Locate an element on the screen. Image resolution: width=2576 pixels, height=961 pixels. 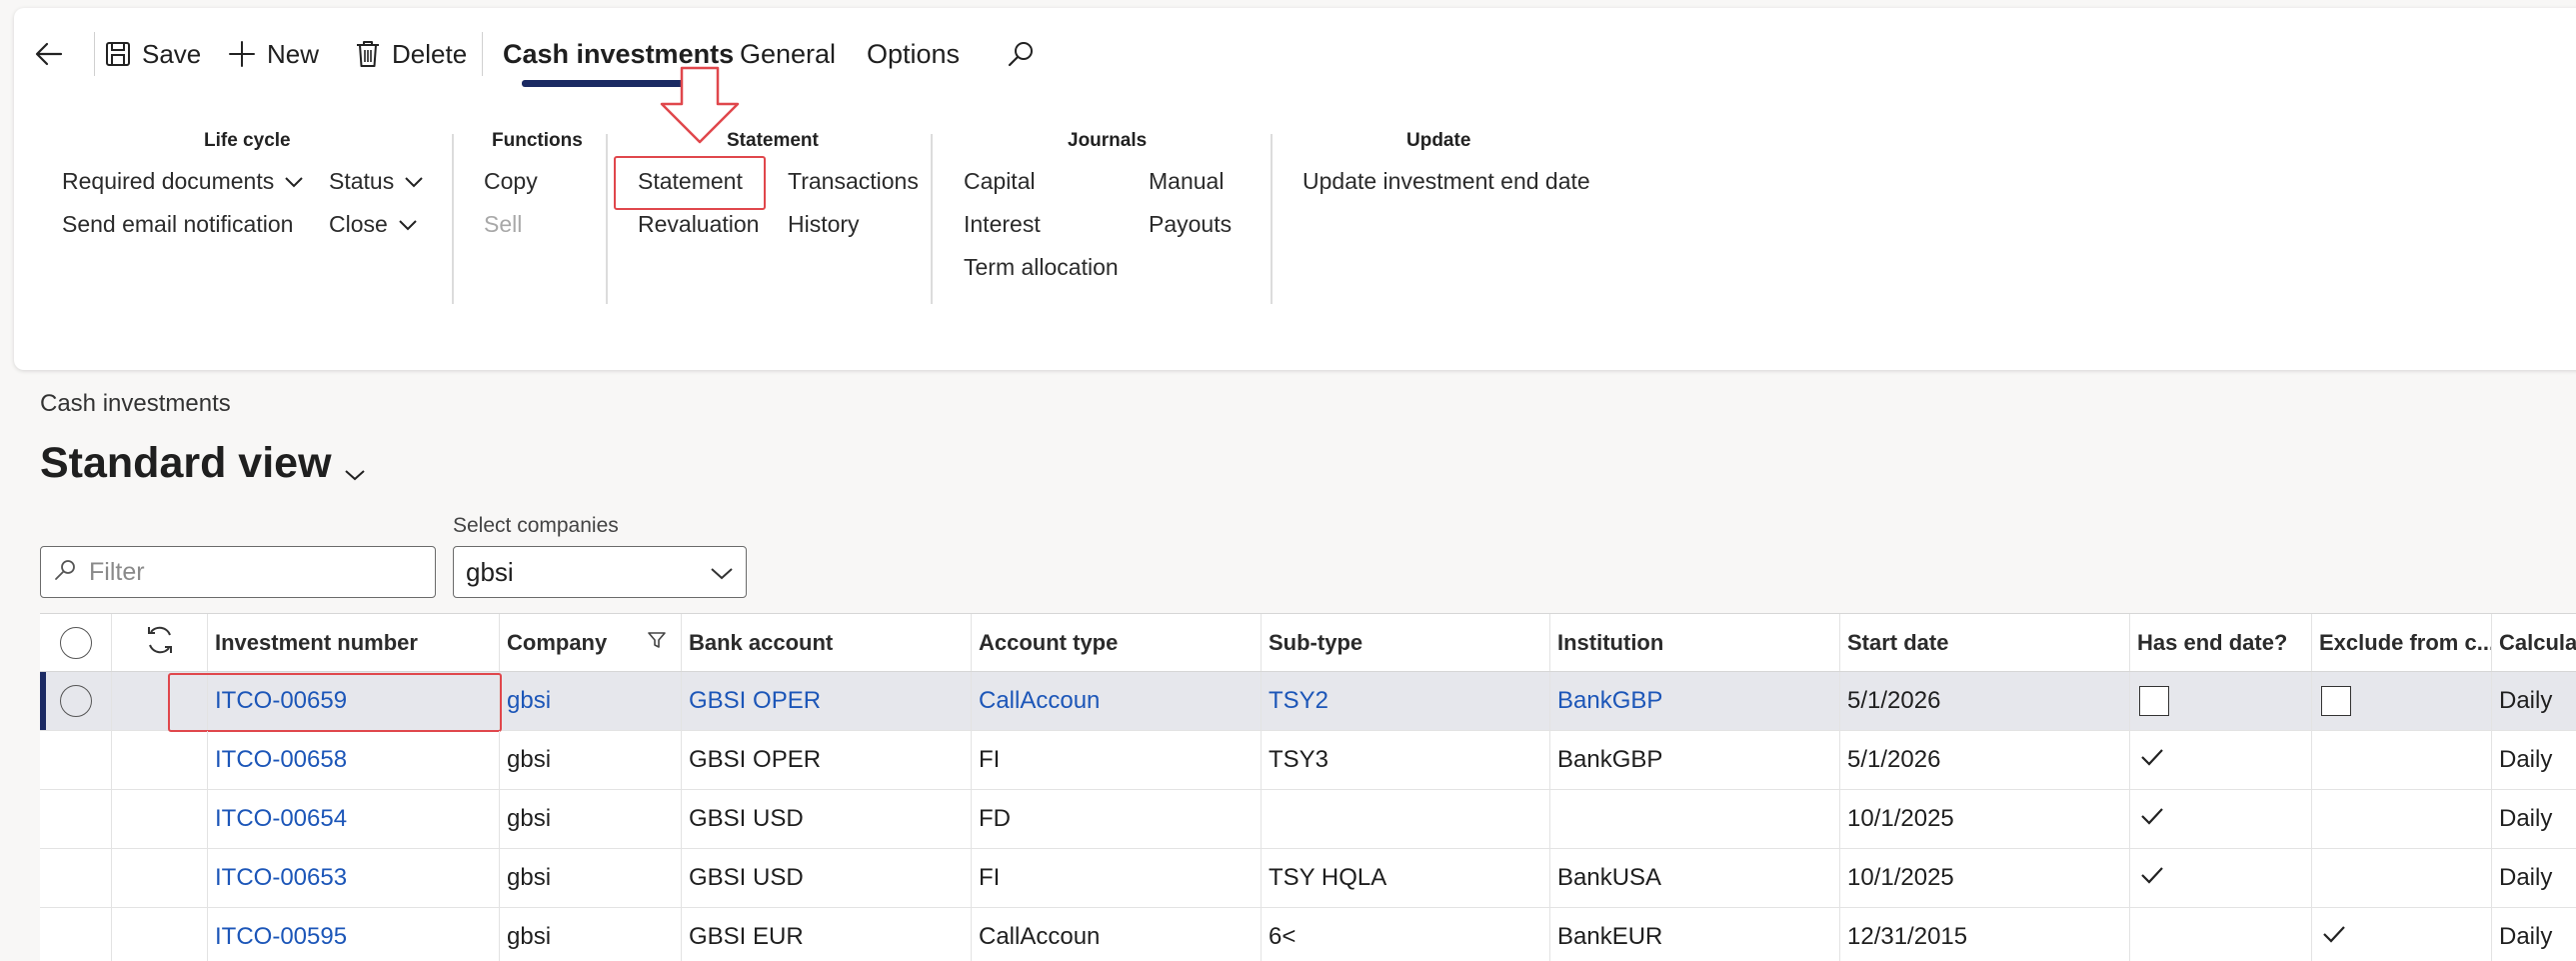
status-label: Status is located at coordinates (362, 181).